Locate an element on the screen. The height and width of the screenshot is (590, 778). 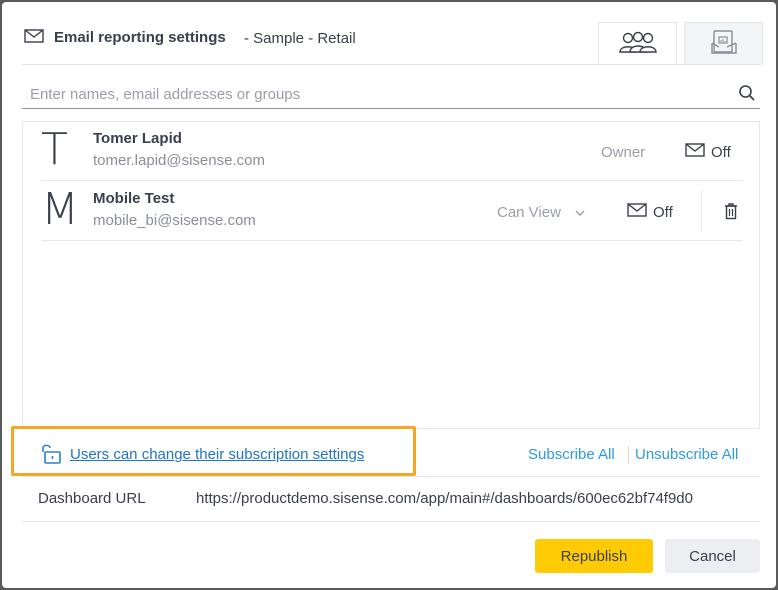
row-divider is located at coordinates (701, 211).